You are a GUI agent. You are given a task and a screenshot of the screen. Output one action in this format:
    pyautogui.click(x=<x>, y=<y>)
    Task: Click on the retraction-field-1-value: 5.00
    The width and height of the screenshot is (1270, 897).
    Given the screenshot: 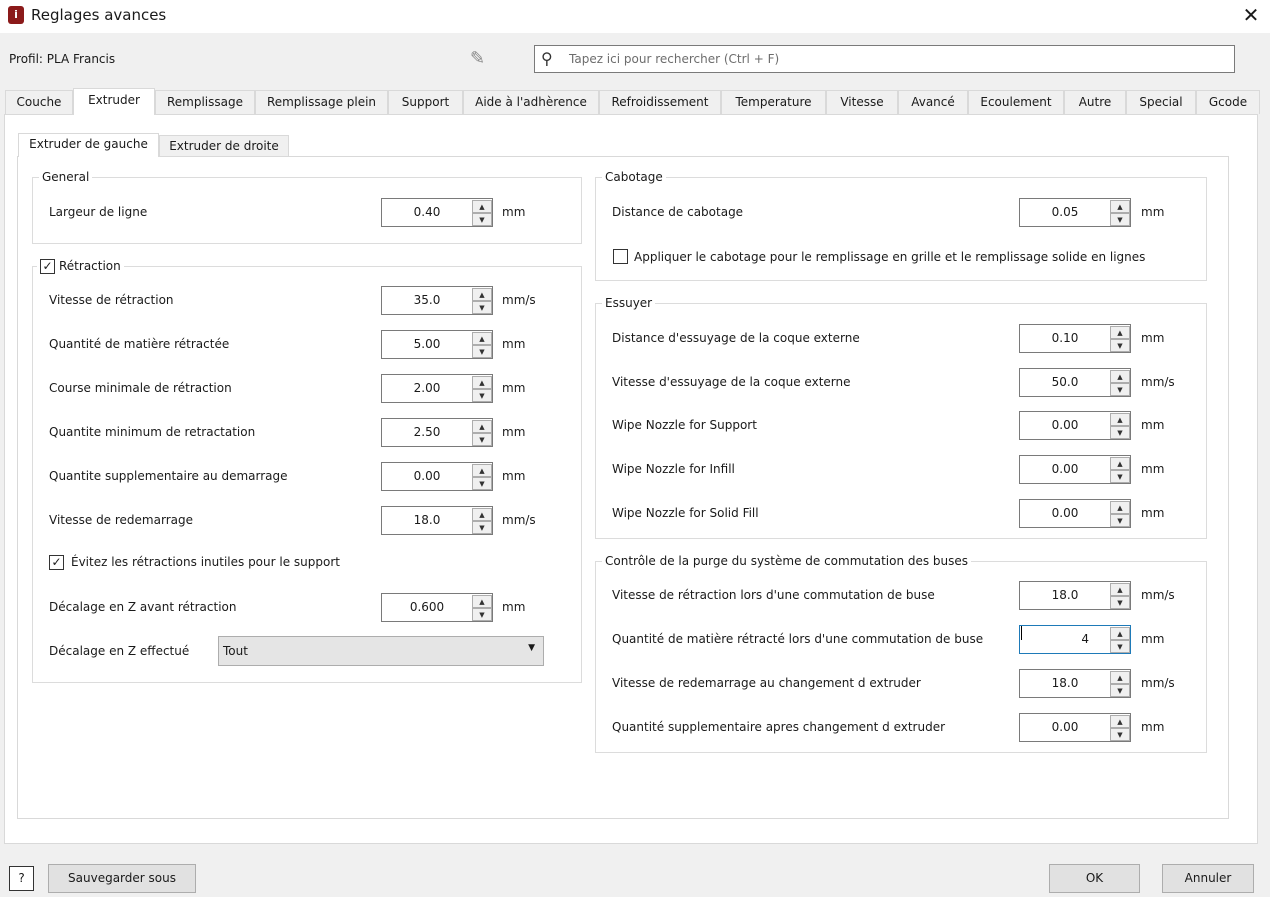 What is the action you would take?
    pyautogui.click(x=427, y=344)
    